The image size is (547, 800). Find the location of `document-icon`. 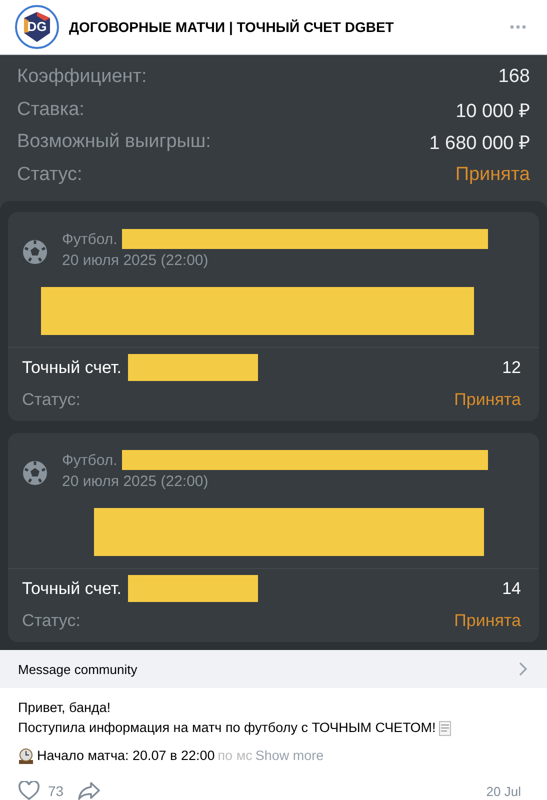

document-icon is located at coordinates (444, 728).